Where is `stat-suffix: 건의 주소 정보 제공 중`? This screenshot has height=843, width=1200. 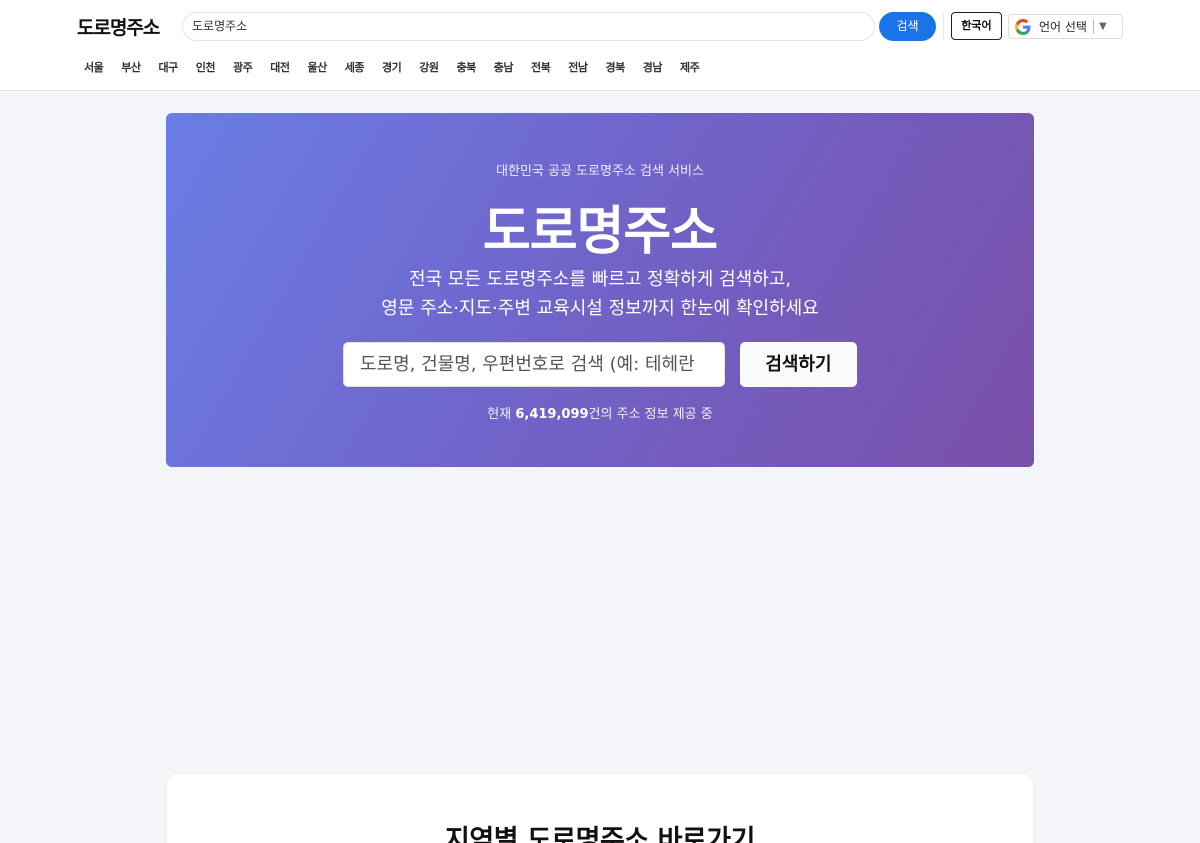 stat-suffix: 건의 주소 정보 제공 중 is located at coordinates (650, 414).